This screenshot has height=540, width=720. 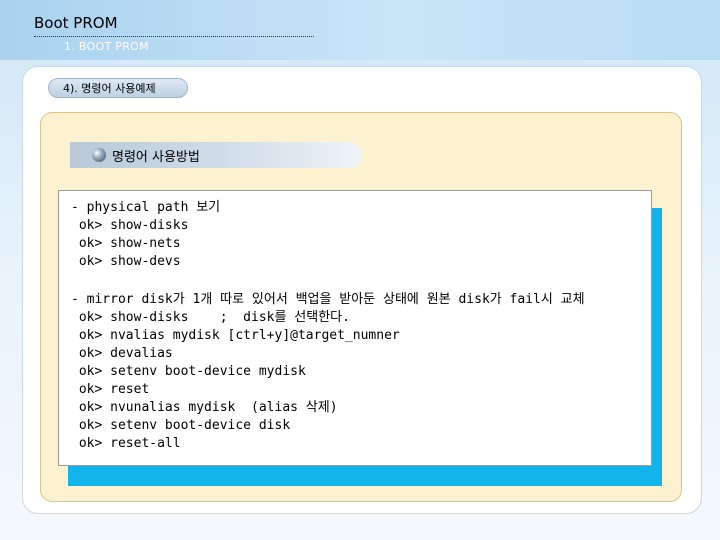 What do you see at coordinates (156, 157) in the screenshot?
I see `card-heading: 명령어 사용방법` at bounding box center [156, 157].